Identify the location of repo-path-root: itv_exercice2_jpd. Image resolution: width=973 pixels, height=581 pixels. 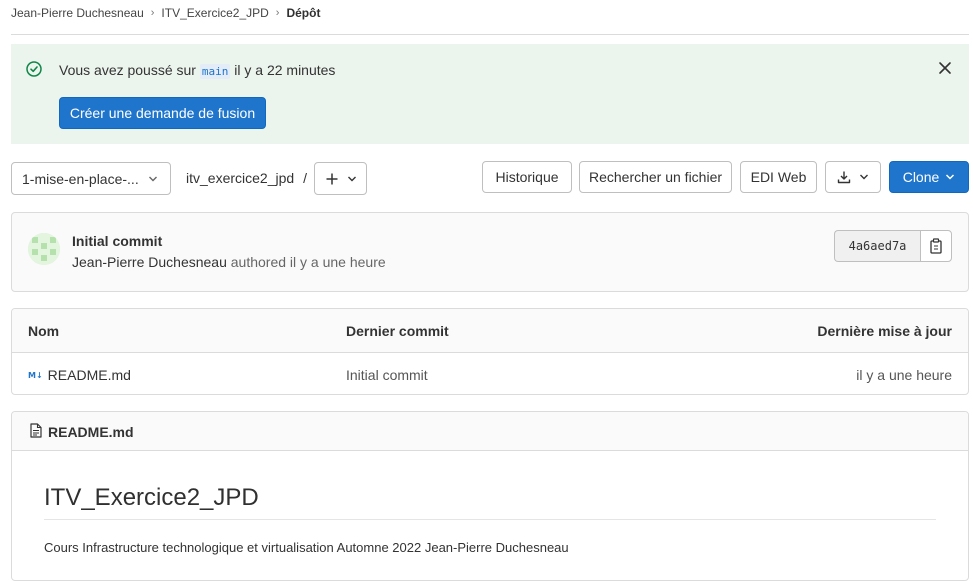
(240, 178).